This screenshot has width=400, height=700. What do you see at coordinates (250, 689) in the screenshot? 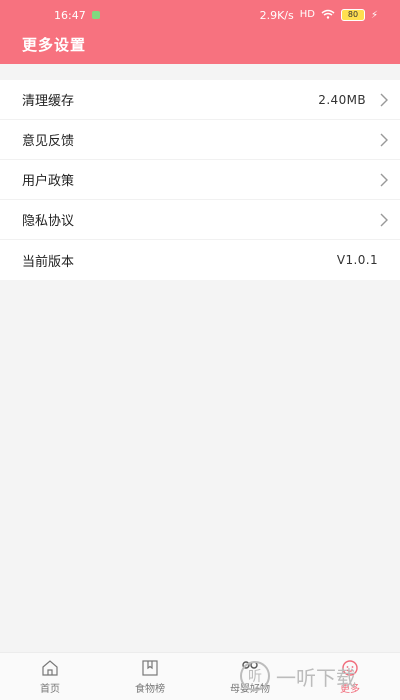
I see `tab-label: 母婴好物` at bounding box center [250, 689].